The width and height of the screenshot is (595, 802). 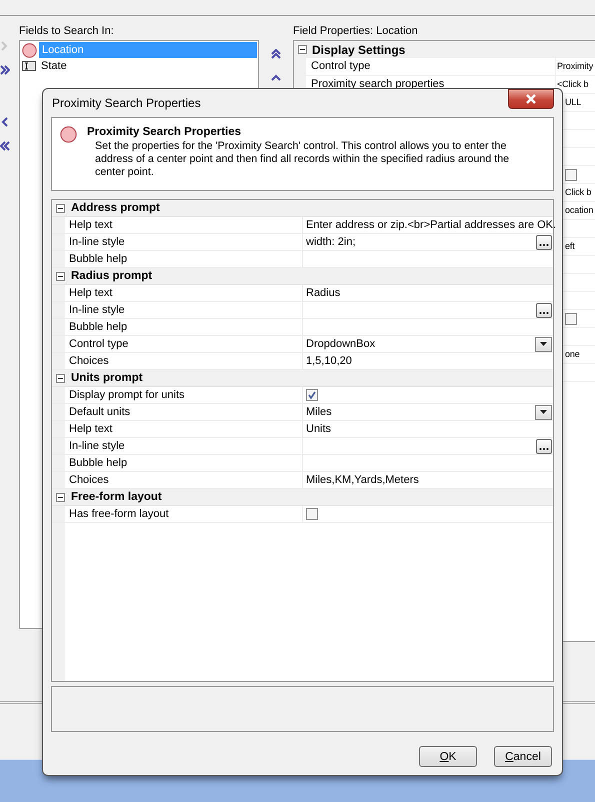 I want to click on dialog-button: Cancel, so click(x=523, y=756).